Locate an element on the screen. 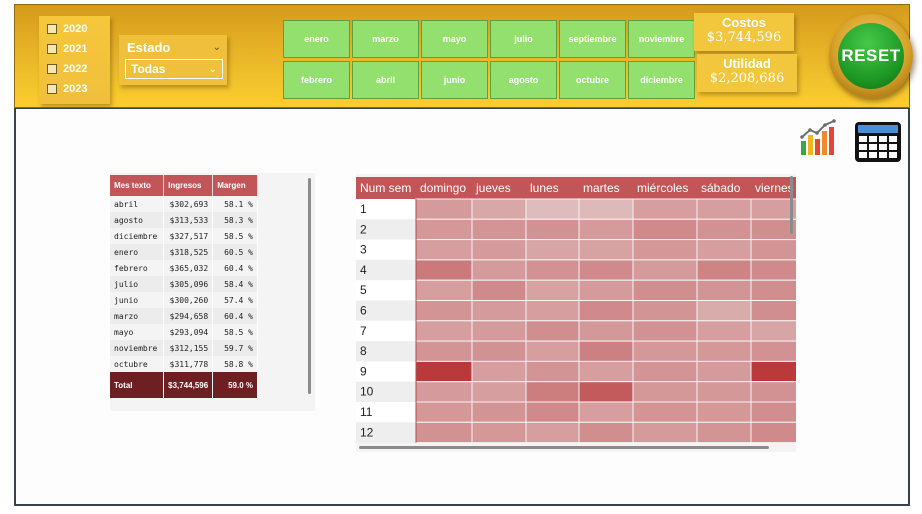  table-row: abril $302,693 58.1 % is located at coordinates (184, 204).